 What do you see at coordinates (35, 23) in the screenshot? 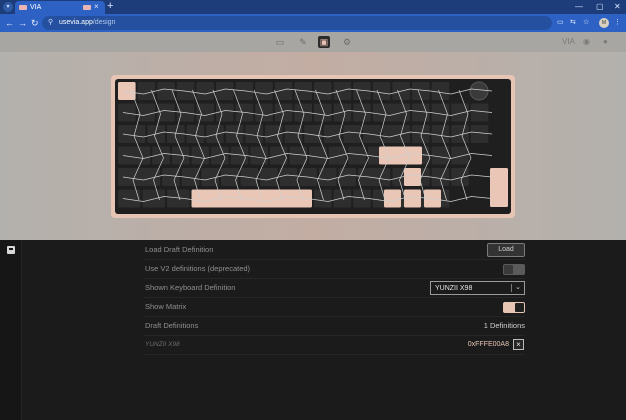
I see `reload-icon: ↻` at bounding box center [35, 23].